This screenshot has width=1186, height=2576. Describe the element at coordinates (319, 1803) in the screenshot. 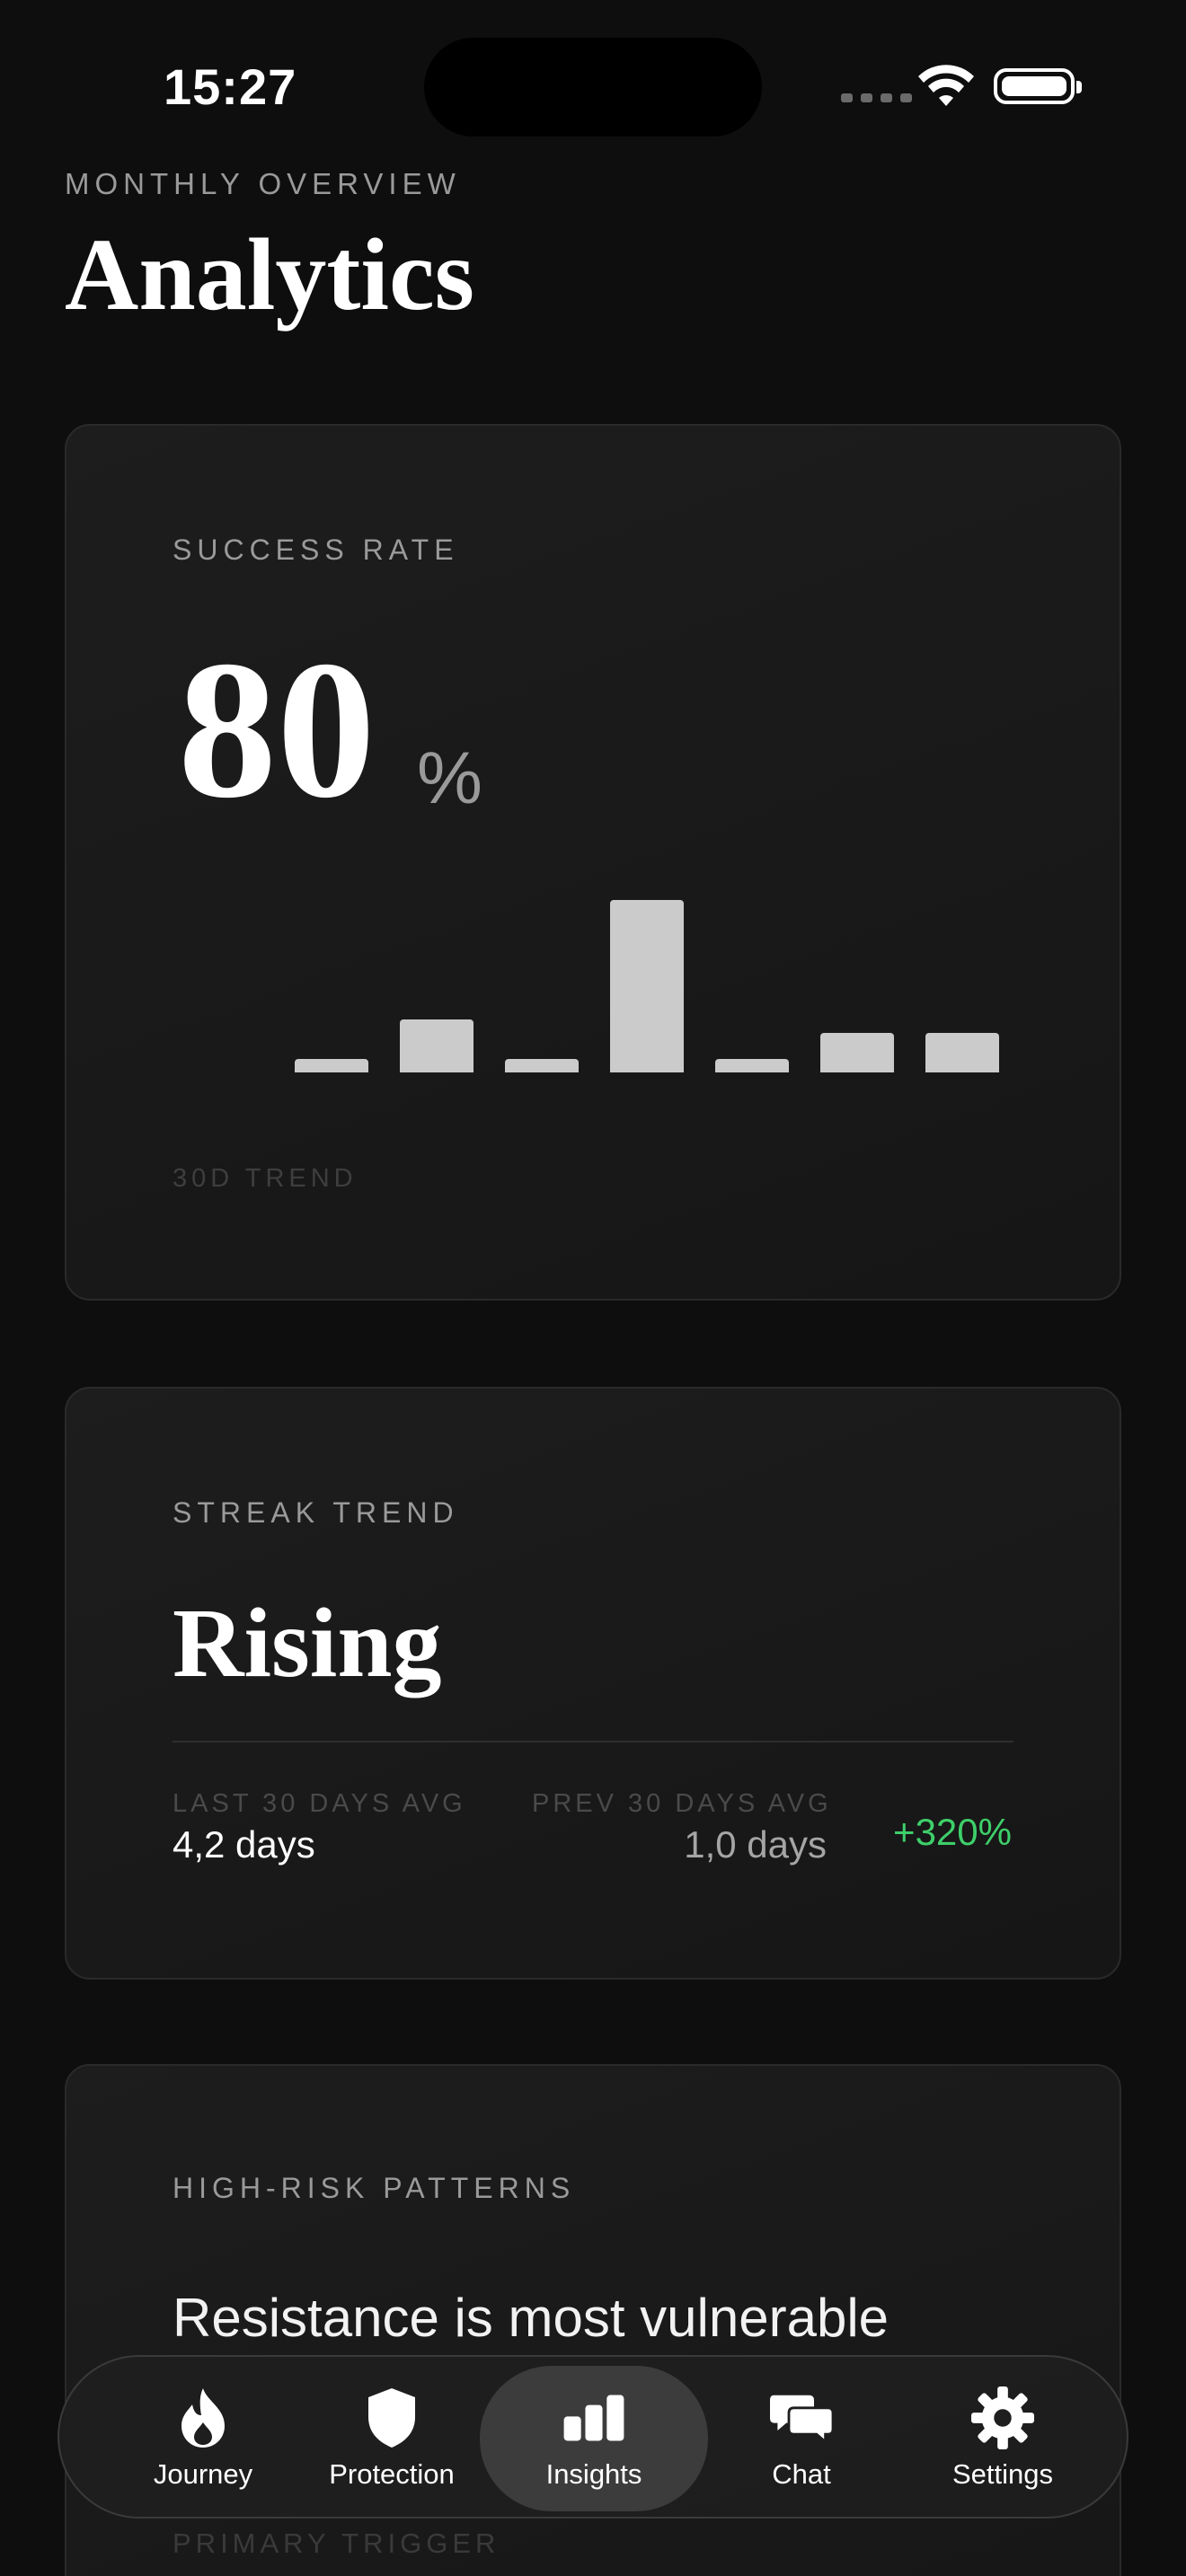

I see `last-30-days-label: LAST 30 DAYS AVG` at that location.